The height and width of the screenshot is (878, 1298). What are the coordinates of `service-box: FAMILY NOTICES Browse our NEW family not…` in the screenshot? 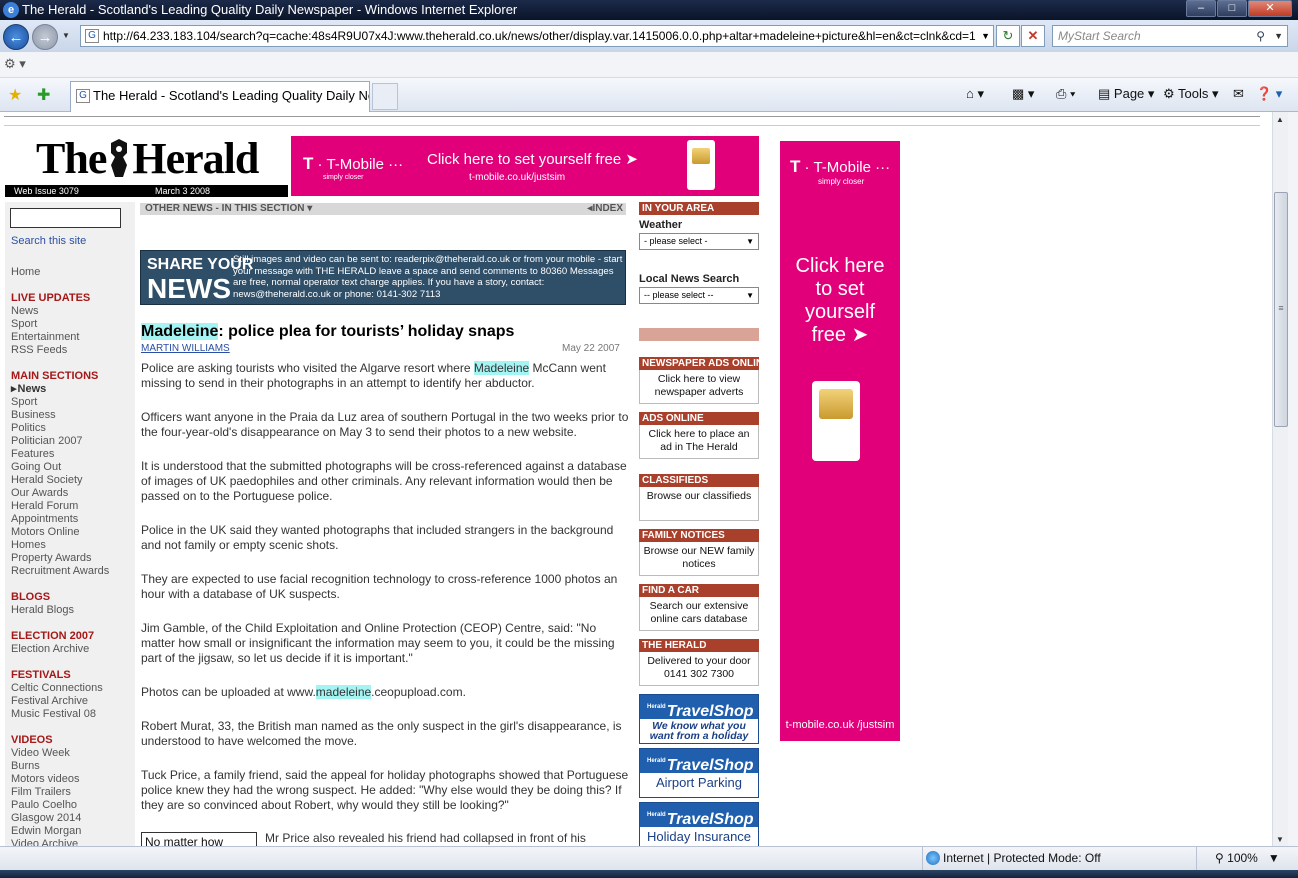 It's located at (699, 552).